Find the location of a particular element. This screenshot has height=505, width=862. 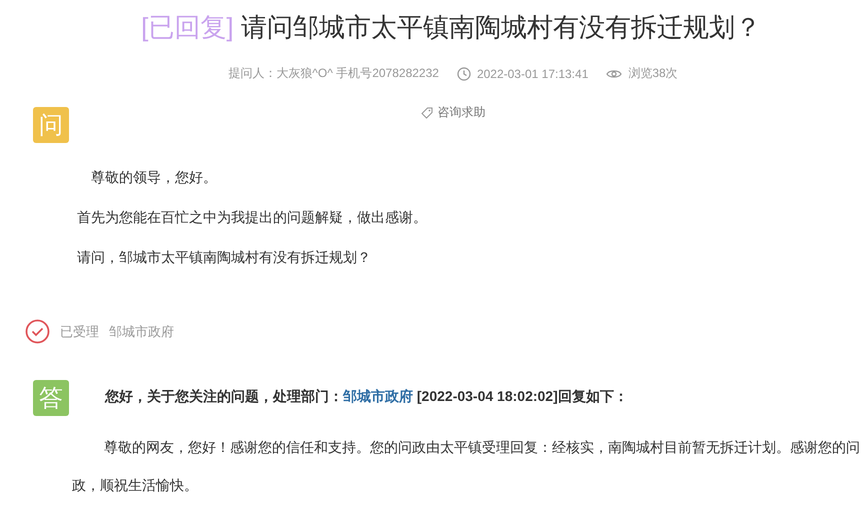

question-text: 首先为您能在百忙之中为我提出的问题解疑，做出感谢。 is located at coordinates (252, 217).